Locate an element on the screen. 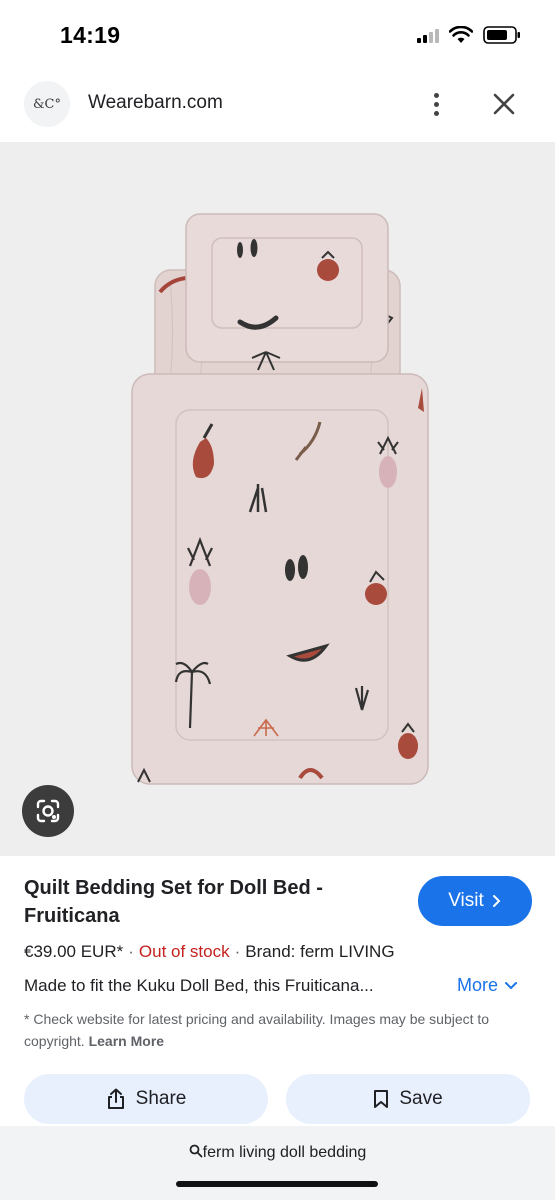 The image size is (555, 1200). lens-icon is located at coordinates (48, 811).